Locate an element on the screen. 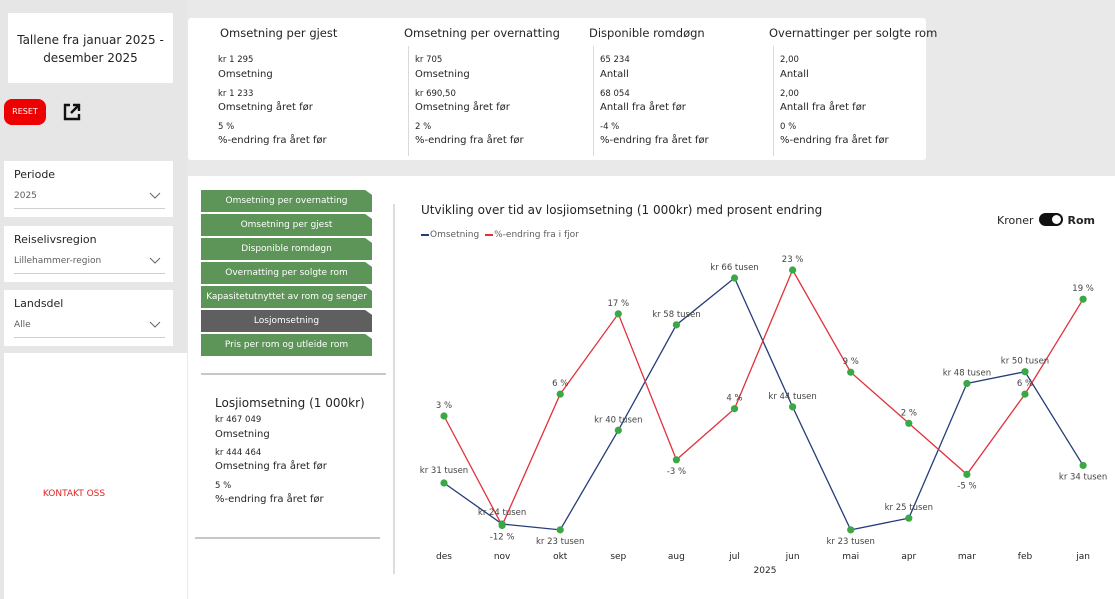  x-tick-label: sep is located at coordinates (618, 557).